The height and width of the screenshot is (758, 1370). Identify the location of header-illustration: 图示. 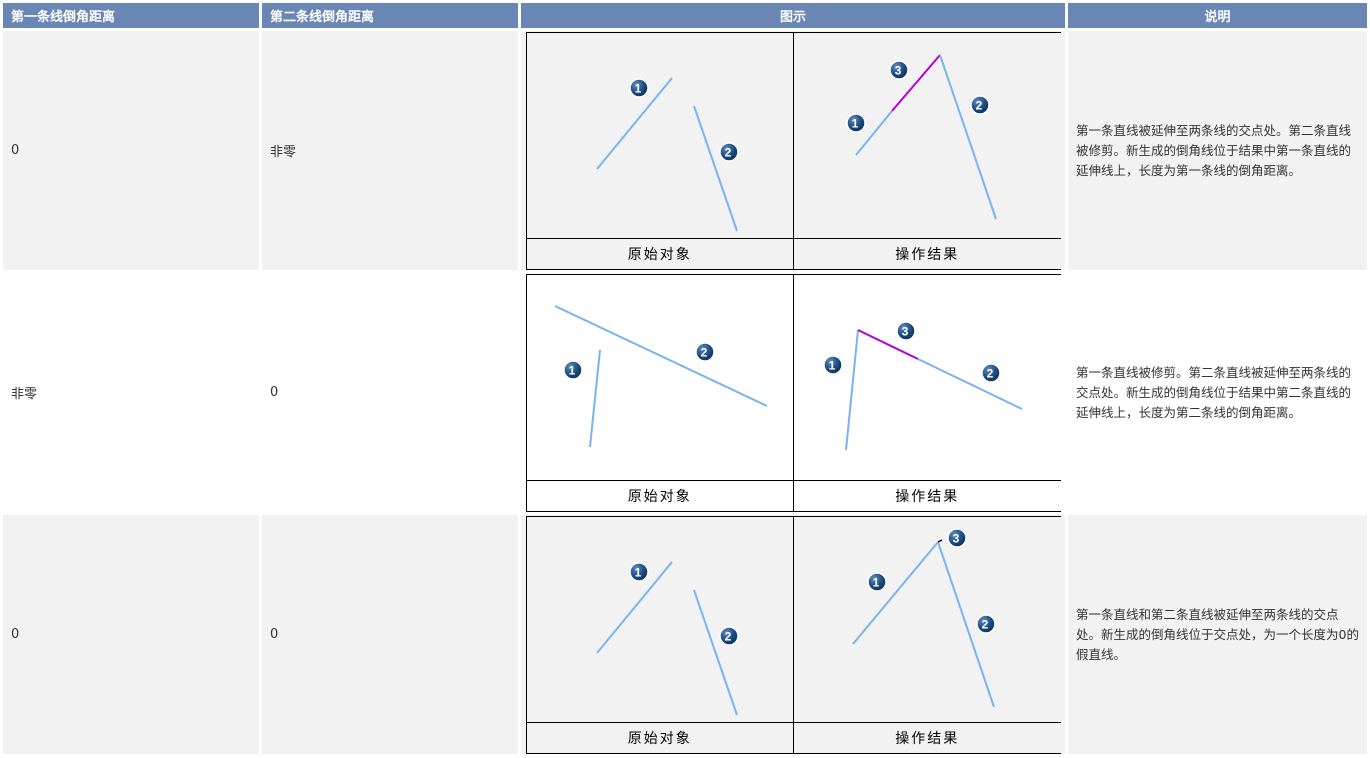
(794, 15).